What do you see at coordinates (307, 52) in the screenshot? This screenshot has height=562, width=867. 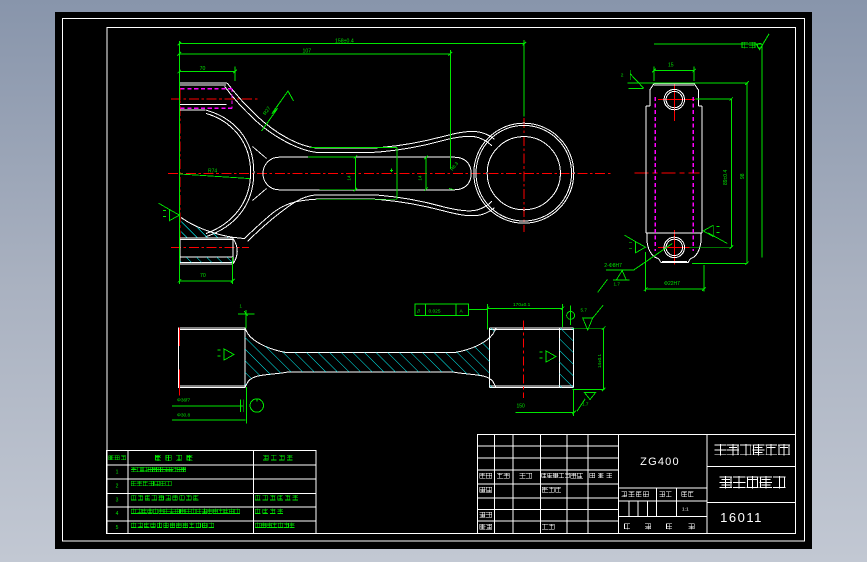 I see `svg-text: 107` at bounding box center [307, 52].